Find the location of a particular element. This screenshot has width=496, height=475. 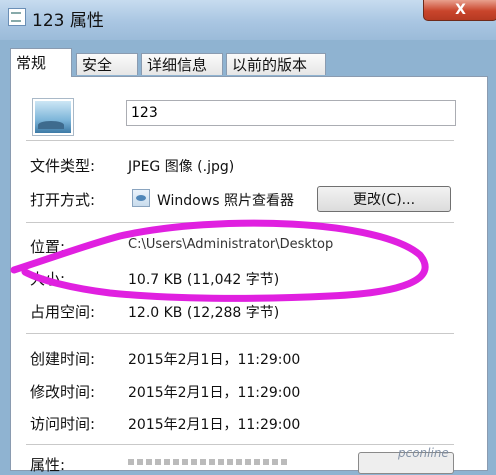

location-label: 位置: is located at coordinates (48, 247).